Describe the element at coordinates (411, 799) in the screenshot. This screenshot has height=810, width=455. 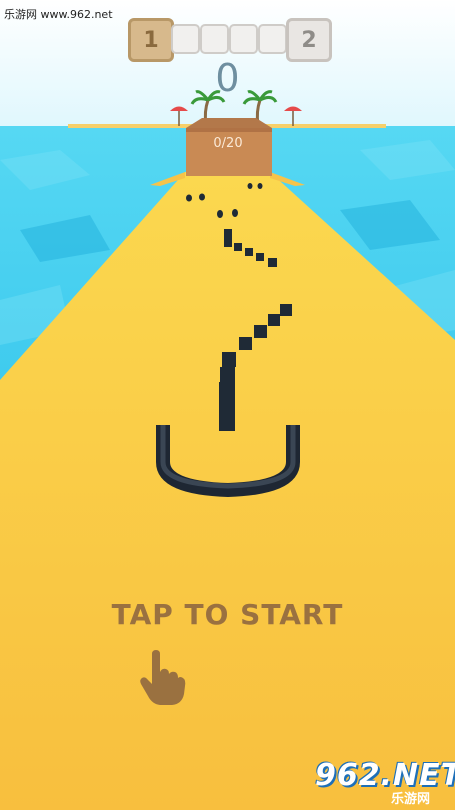
I see `logo-sub-text: 乐游网` at that location.